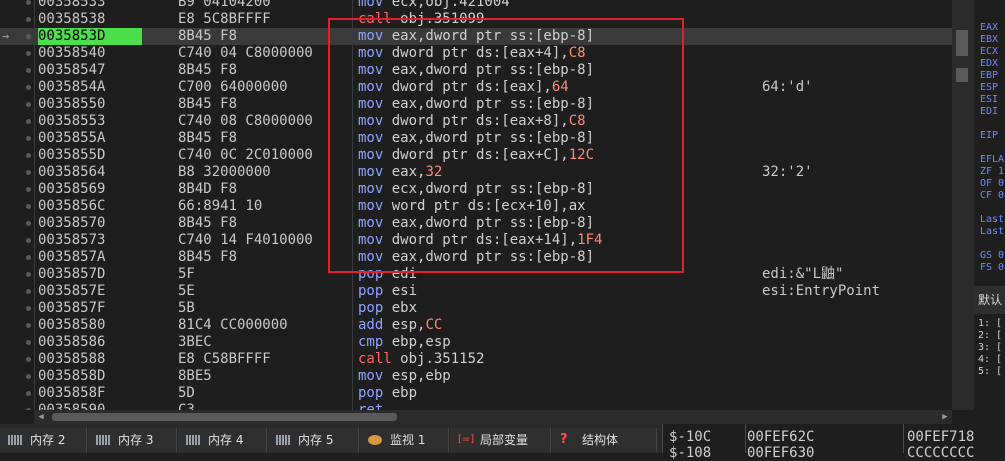  I want to click on tab-5: 监视 1, so click(404, 440).